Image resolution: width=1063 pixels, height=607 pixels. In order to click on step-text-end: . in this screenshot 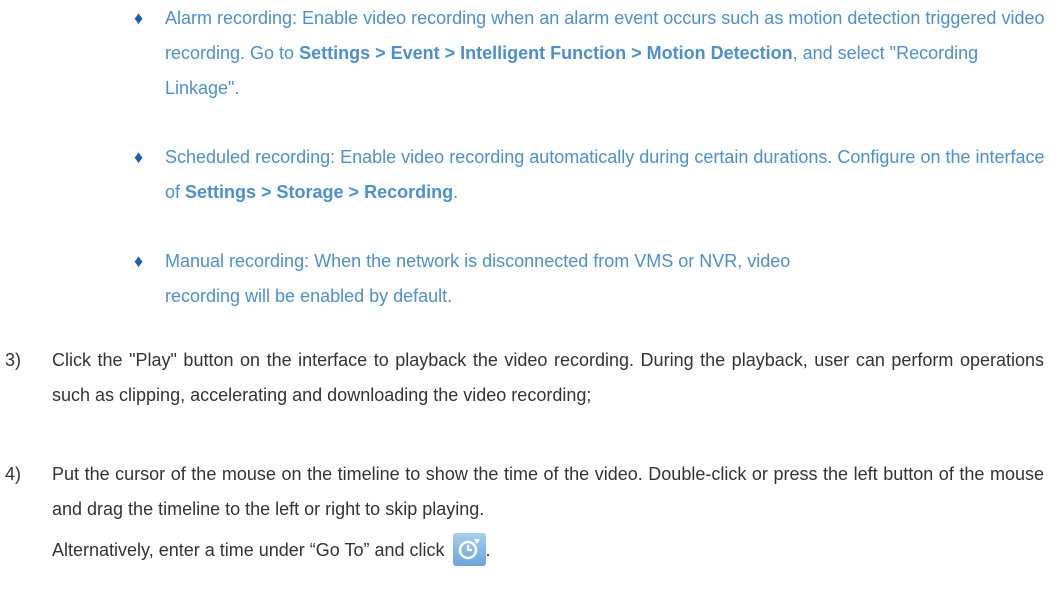, I will do `click(488, 550)`.